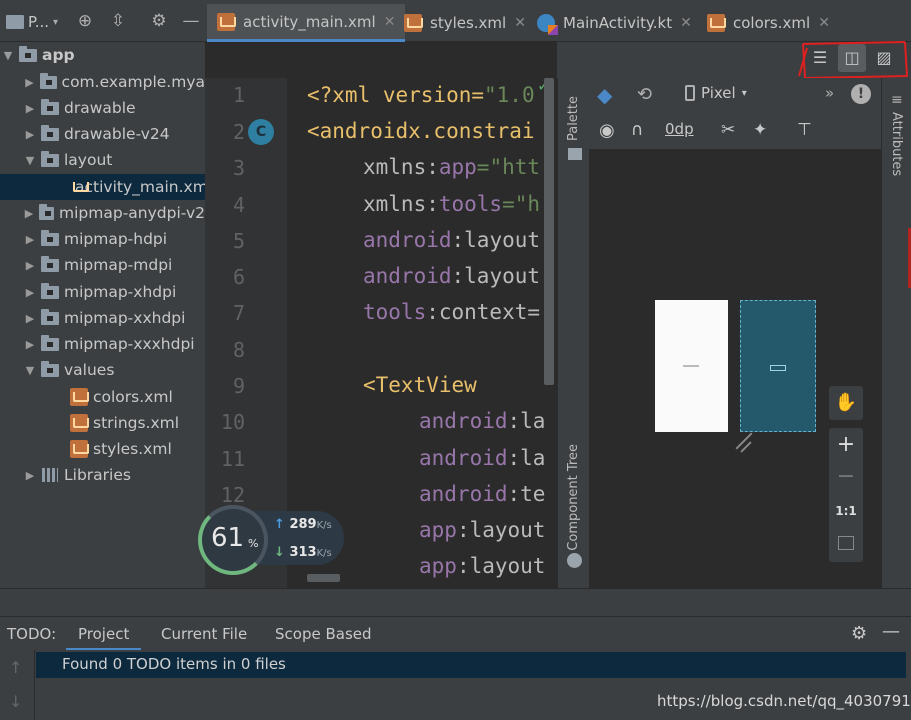 This screenshot has width=911, height=720. Describe the element at coordinates (133, 82) in the screenshot. I see `tree-item-label: com.example.mya` at that location.